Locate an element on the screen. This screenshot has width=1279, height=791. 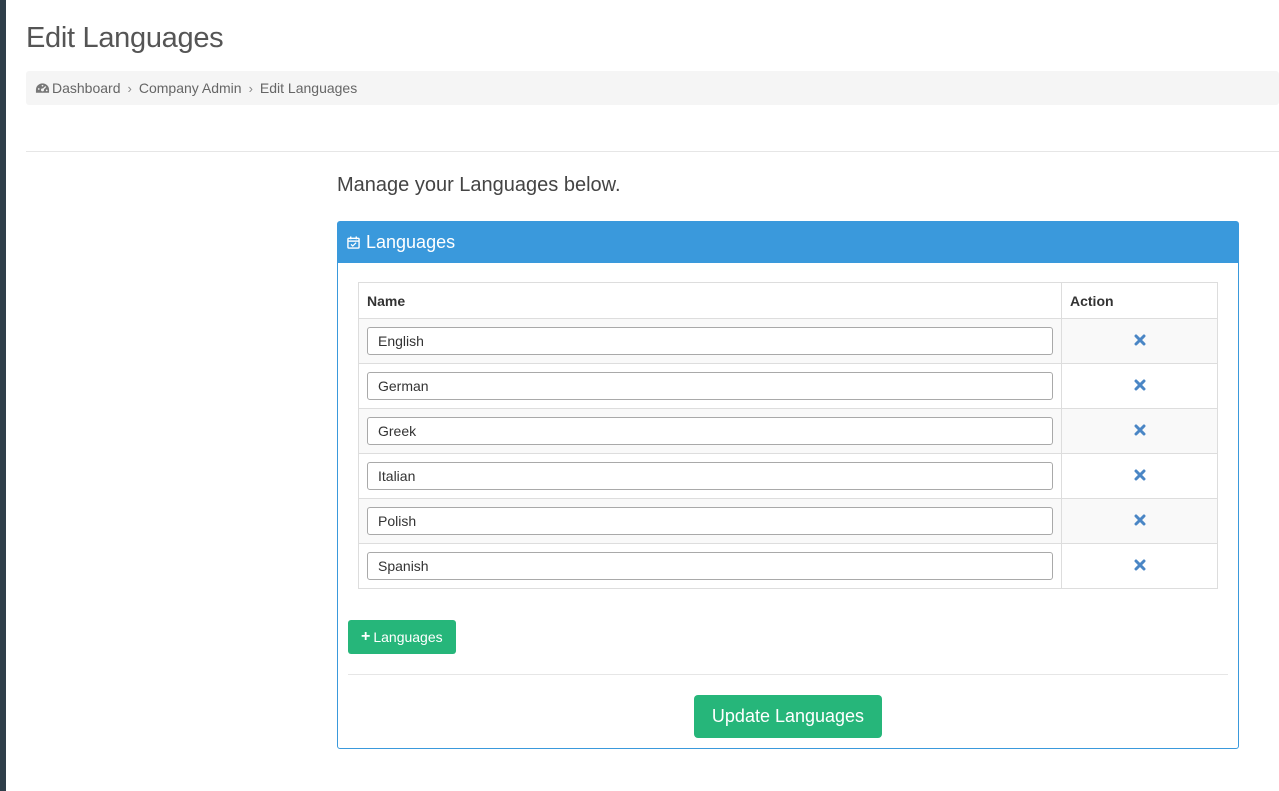
divider is located at coordinates (652, 151).